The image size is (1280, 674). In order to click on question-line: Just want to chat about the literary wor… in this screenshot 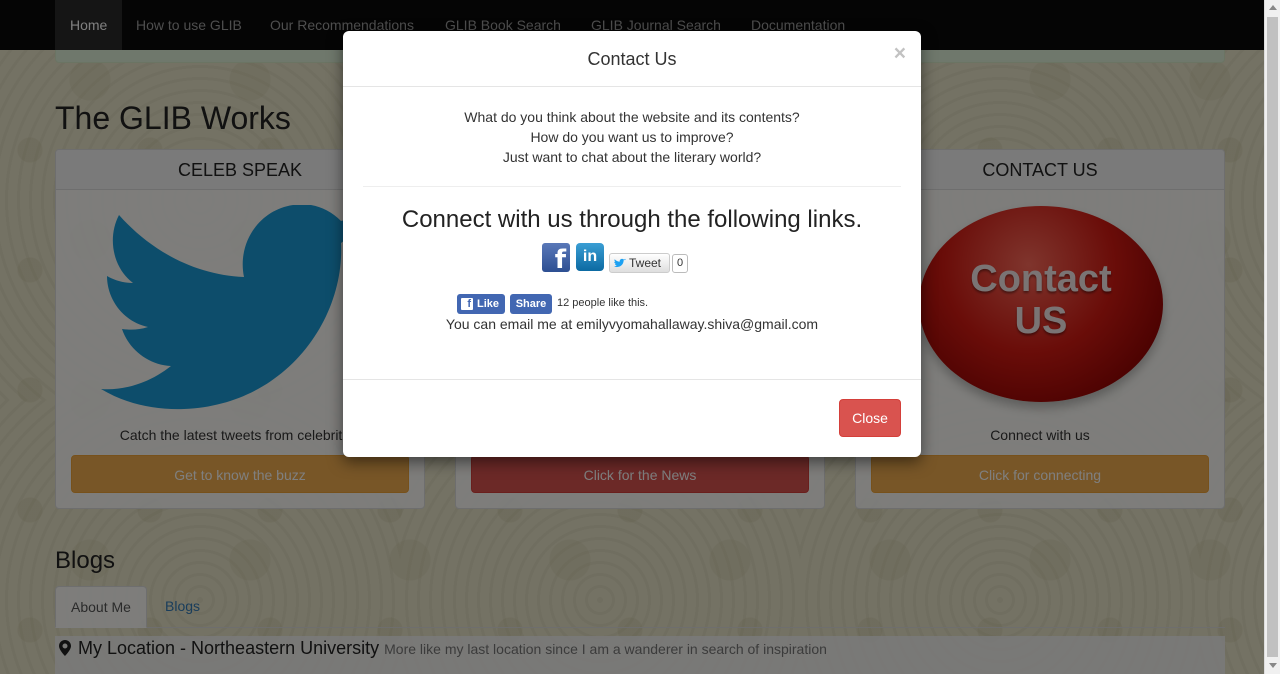, I will do `click(632, 157)`.